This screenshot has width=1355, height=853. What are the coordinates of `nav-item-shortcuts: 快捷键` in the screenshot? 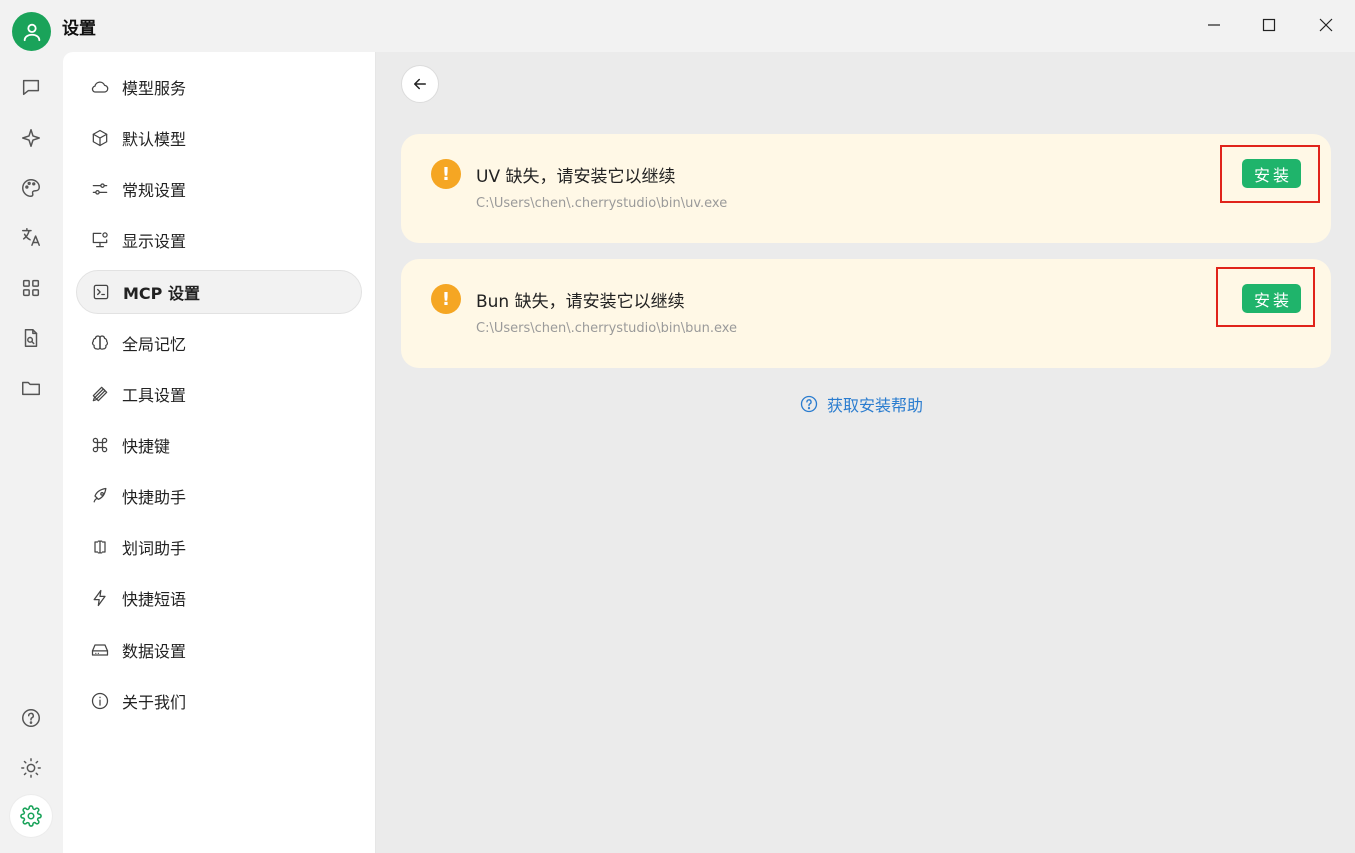 It's located at (219, 445).